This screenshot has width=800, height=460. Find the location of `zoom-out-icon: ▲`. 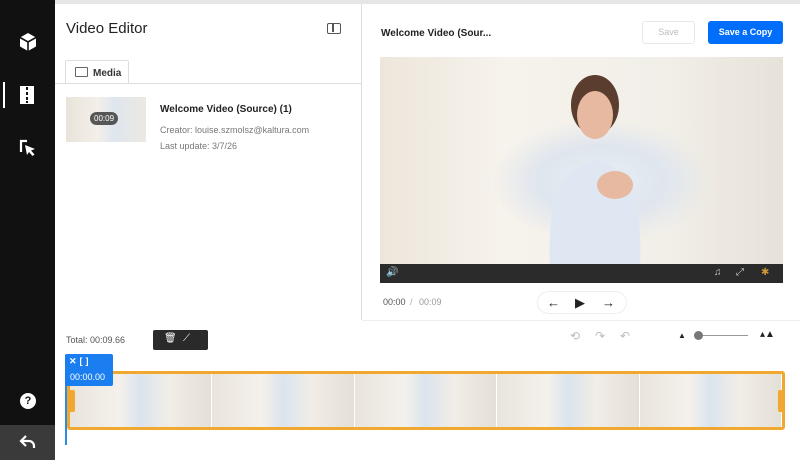

zoom-out-icon: ▲ is located at coordinates (682, 335).